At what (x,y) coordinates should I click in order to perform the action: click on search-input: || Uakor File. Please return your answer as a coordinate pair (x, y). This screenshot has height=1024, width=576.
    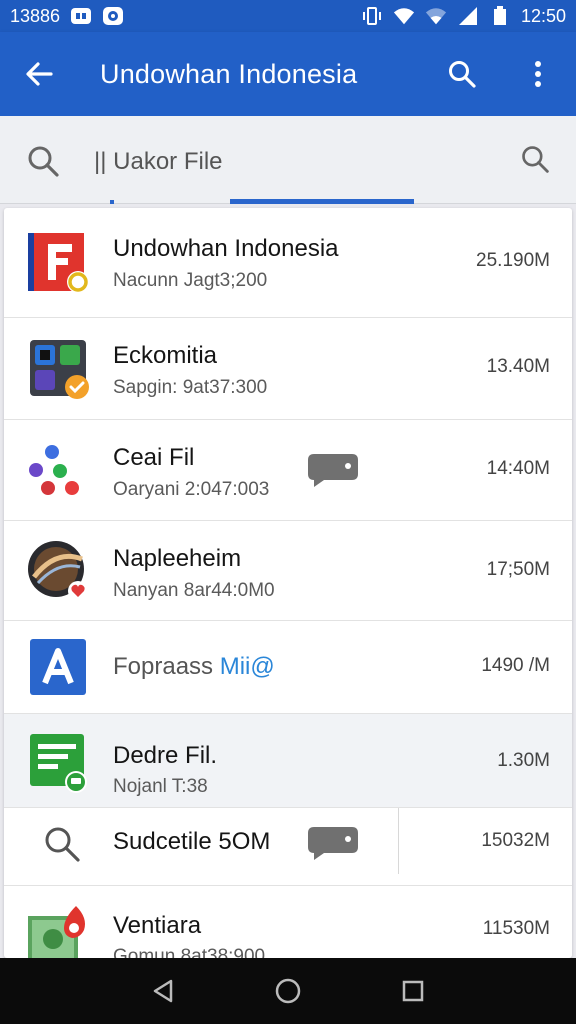
    Looking at the image, I should click on (158, 162).